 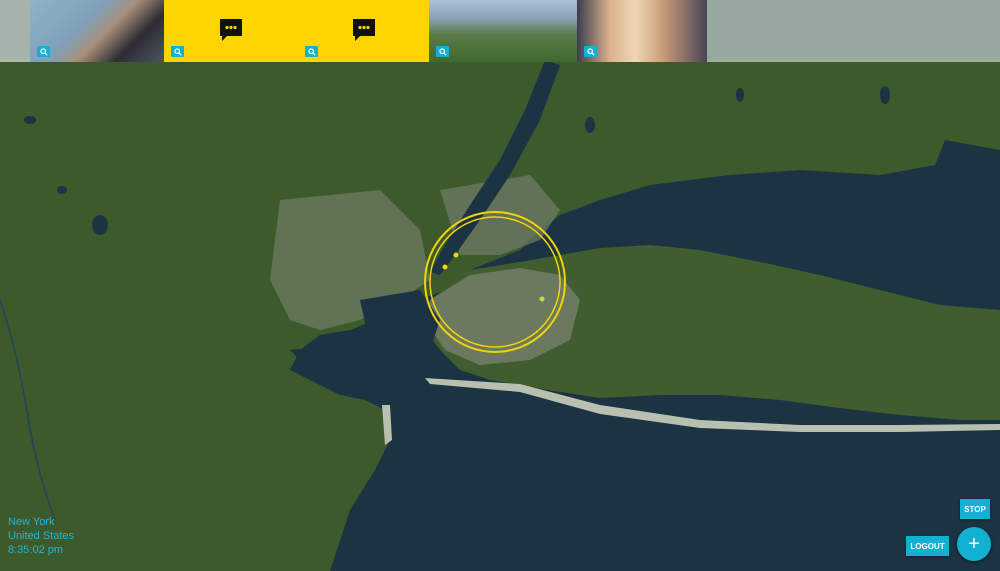 I want to click on stop-button: STOP, so click(x=975, y=509).